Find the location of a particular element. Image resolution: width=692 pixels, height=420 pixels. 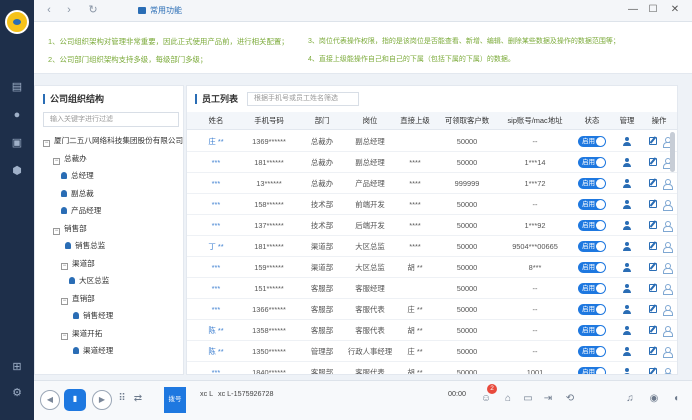

tree-node: 产品经理 is located at coordinates (81, 211).